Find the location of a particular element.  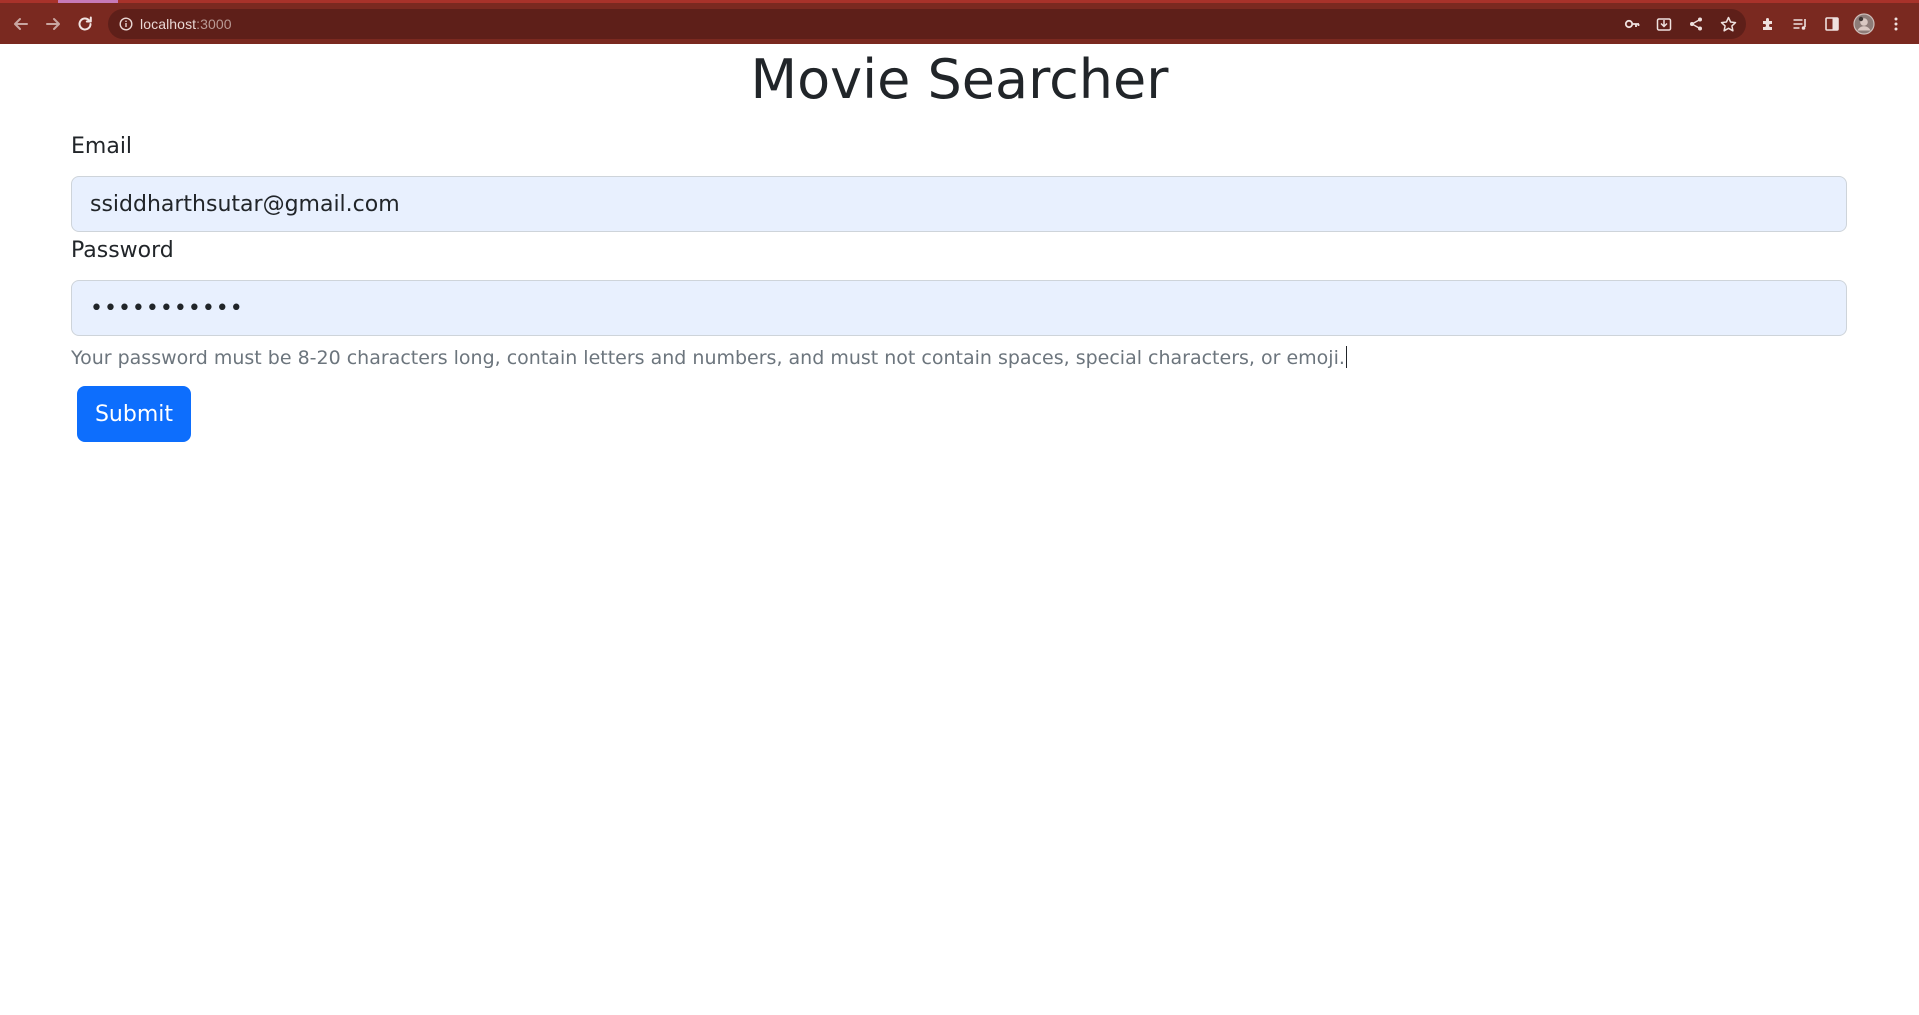

text-cursor is located at coordinates (1346, 357).